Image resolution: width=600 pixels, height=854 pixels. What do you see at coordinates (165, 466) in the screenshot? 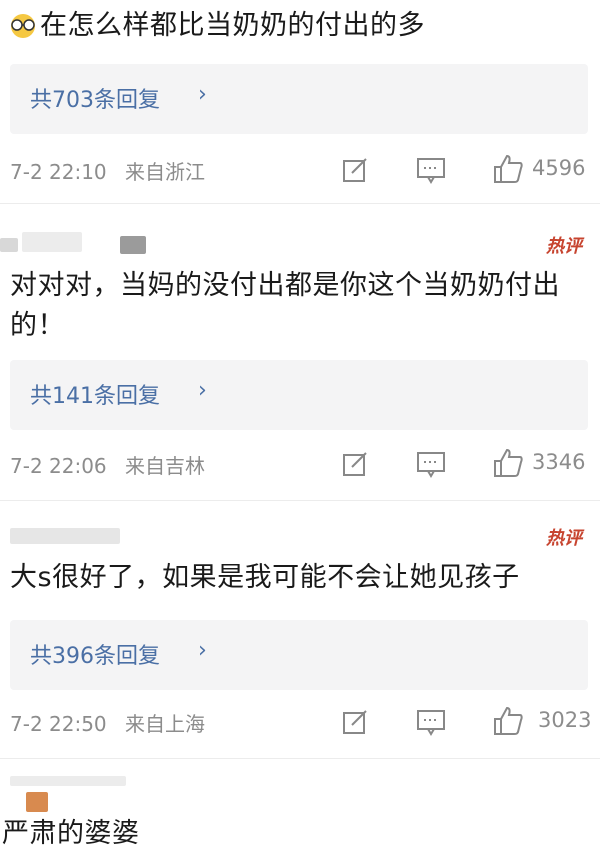
I see `comment-location: 来自吉林` at bounding box center [165, 466].